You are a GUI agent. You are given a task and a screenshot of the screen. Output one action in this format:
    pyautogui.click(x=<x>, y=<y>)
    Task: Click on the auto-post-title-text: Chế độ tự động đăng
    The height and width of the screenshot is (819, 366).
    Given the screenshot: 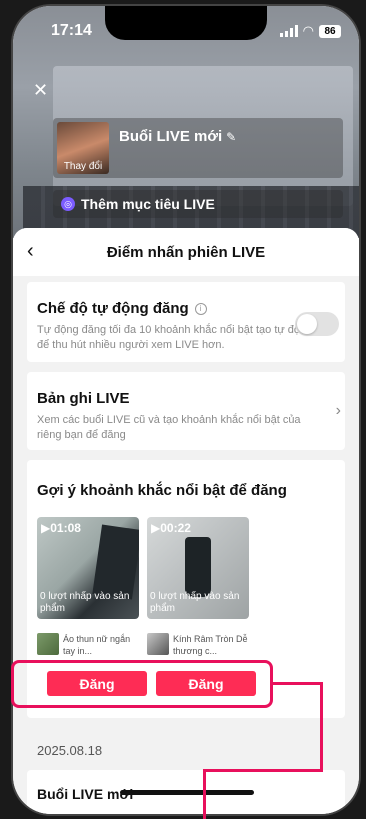 What is the action you would take?
    pyautogui.click(x=113, y=308)
    